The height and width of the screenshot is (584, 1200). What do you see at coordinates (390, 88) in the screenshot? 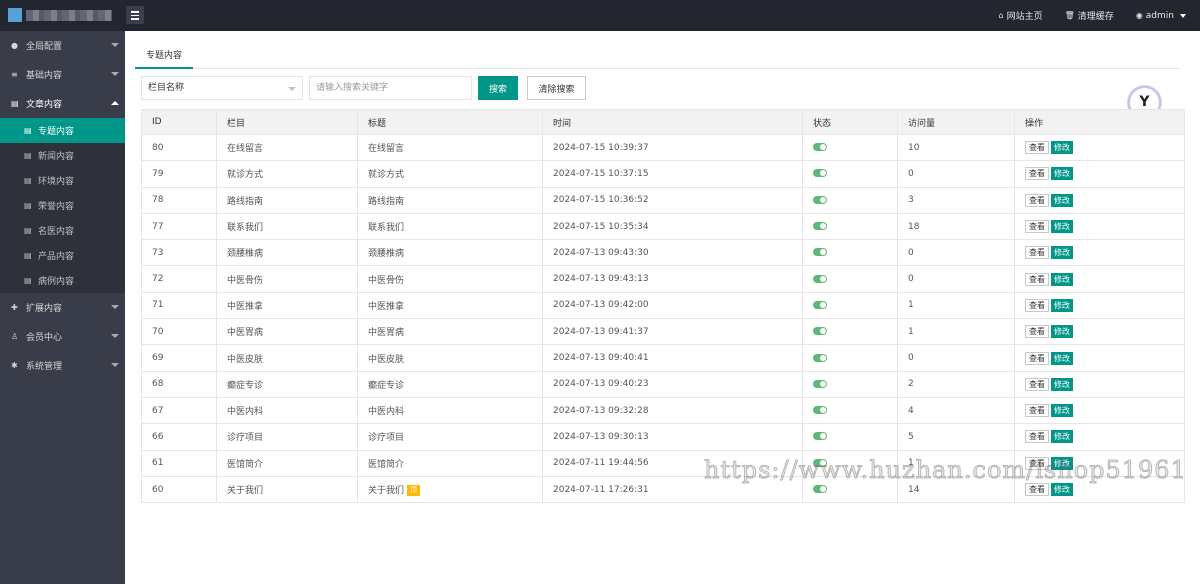
I see `search-input` at bounding box center [390, 88].